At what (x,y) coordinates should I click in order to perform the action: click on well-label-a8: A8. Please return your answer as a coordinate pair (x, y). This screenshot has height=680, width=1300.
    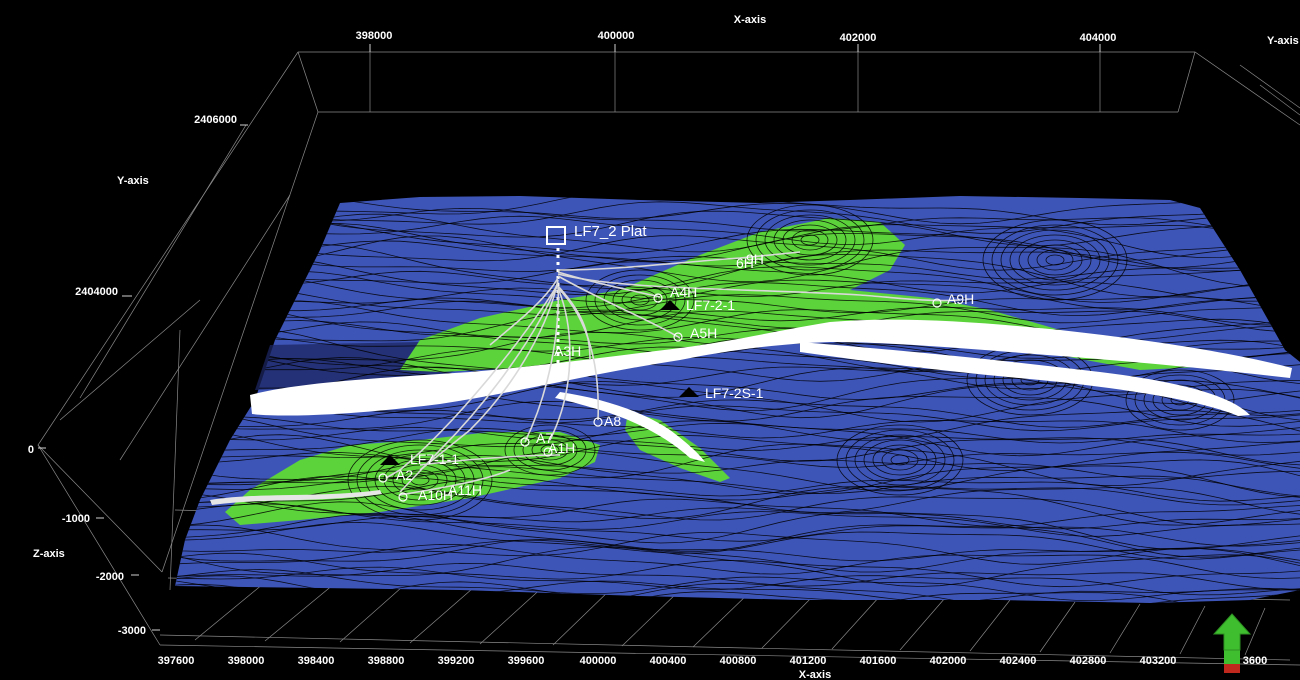
    Looking at the image, I should click on (612, 421).